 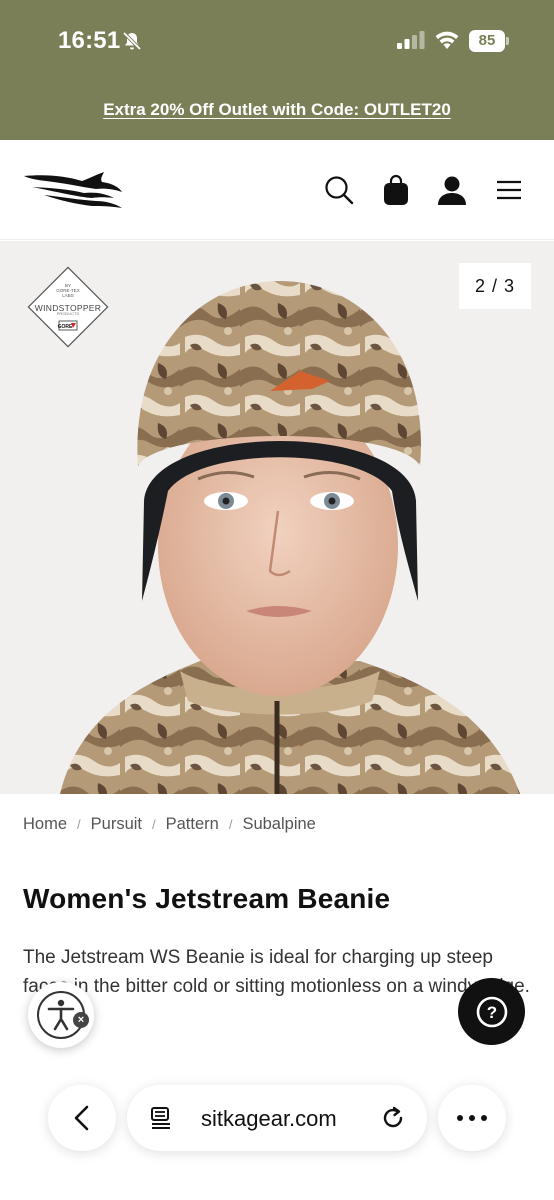 I want to click on battery-level: 85, so click(x=487, y=41).